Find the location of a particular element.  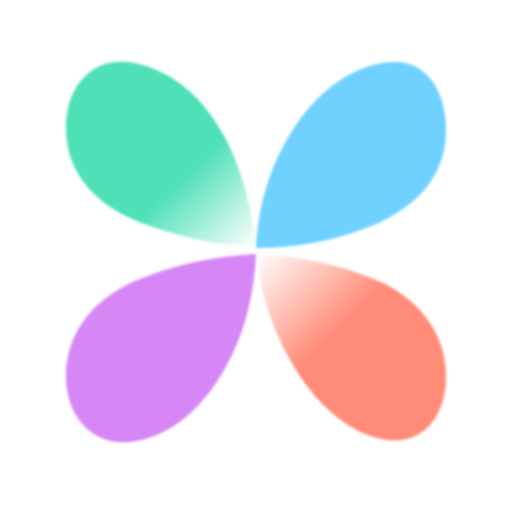

petal-bottom-left is located at coordinates (161, 348).